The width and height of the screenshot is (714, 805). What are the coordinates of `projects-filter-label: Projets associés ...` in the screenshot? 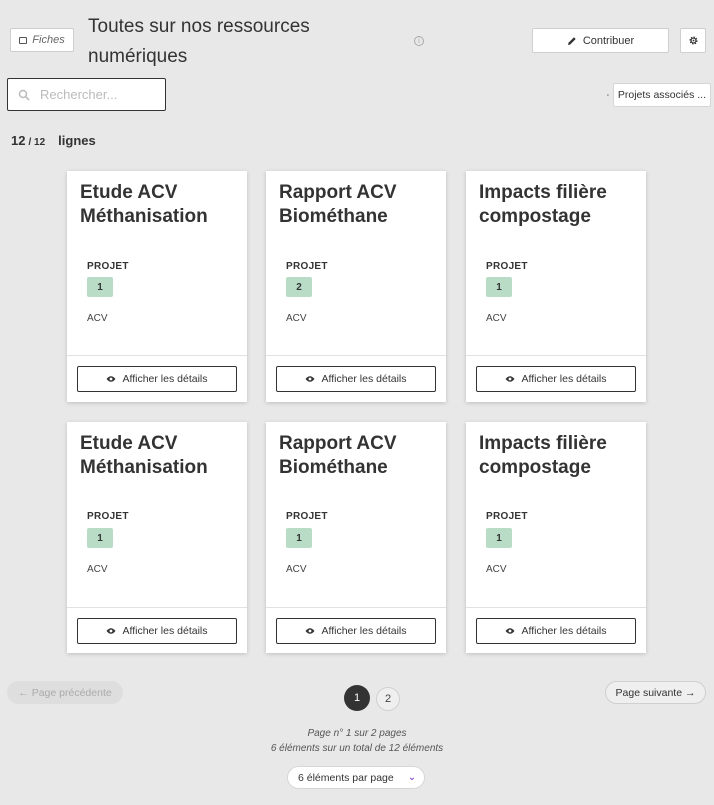 It's located at (661, 95).